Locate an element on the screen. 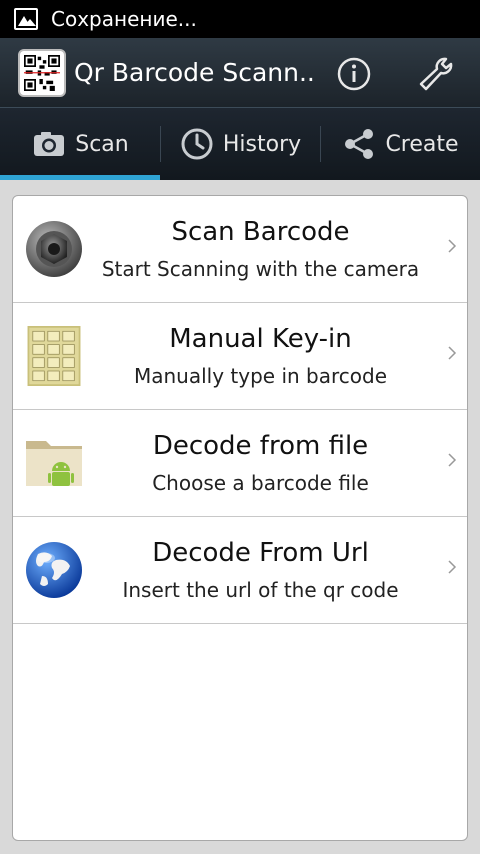  globe-icon is located at coordinates (54, 570).